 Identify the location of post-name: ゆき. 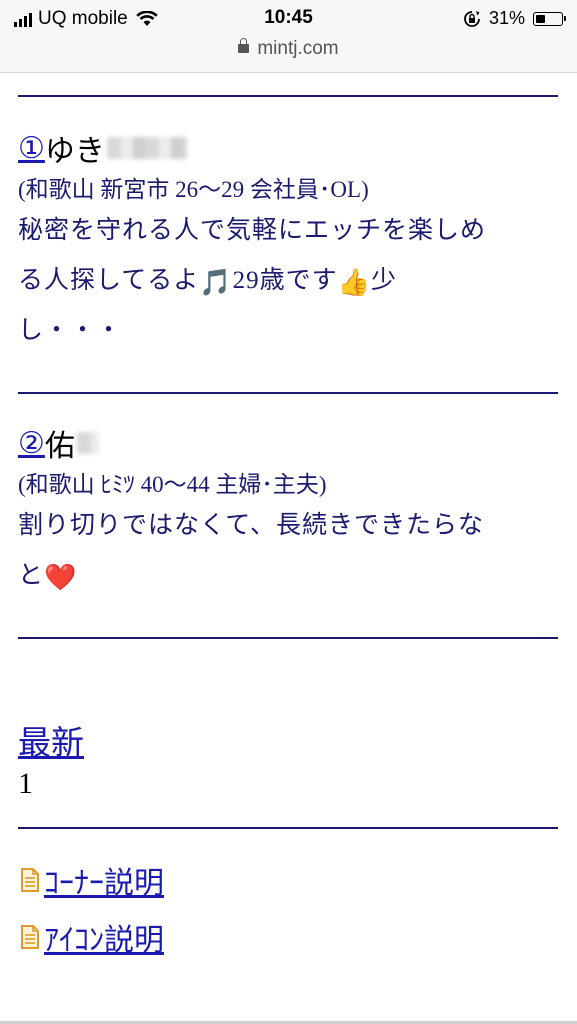
(74, 151).